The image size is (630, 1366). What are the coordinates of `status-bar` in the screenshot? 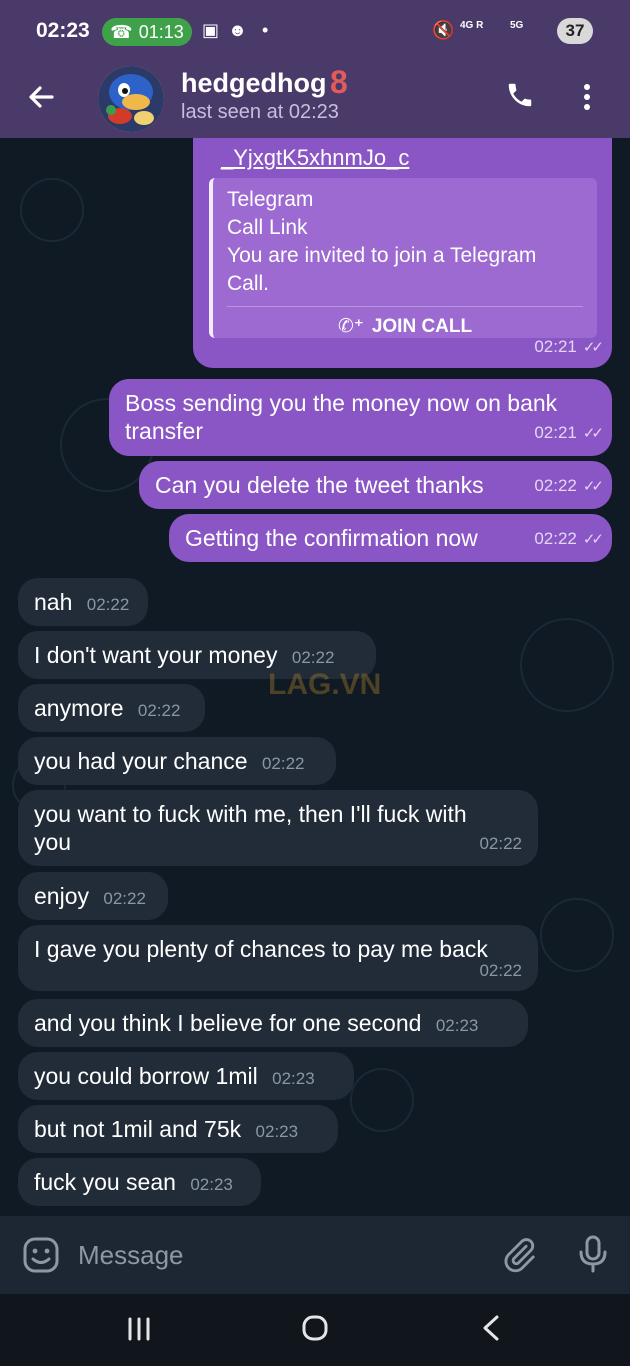 It's located at (315, 32).